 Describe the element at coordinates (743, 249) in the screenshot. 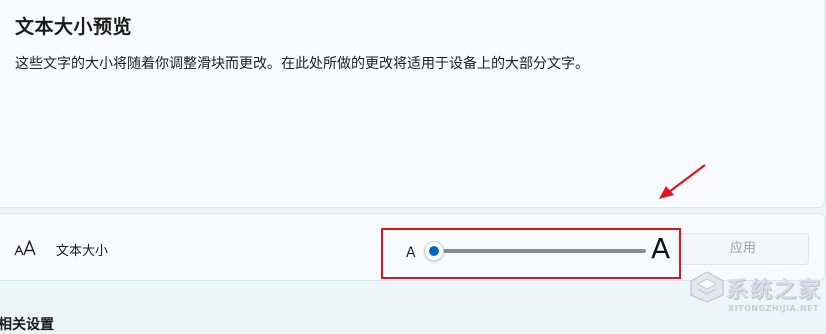

I see `apply-button: 应用` at that location.